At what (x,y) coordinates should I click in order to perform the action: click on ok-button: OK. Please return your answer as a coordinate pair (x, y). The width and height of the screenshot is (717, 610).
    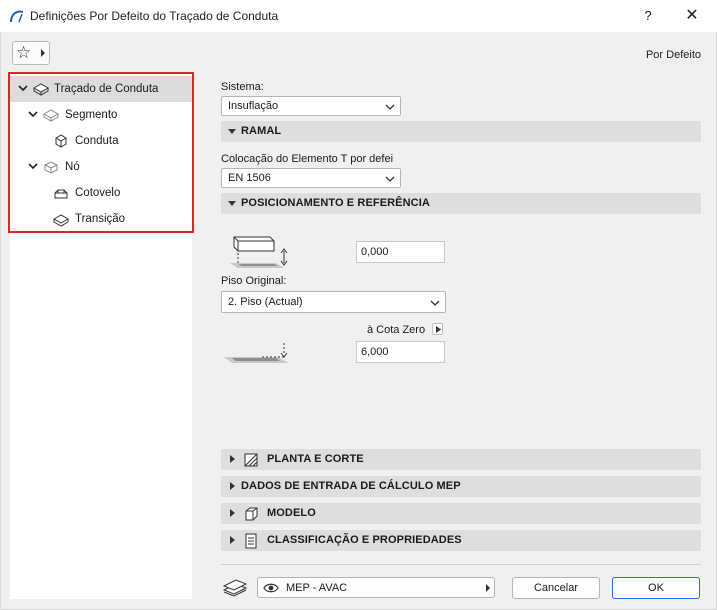
    Looking at the image, I should click on (656, 588).